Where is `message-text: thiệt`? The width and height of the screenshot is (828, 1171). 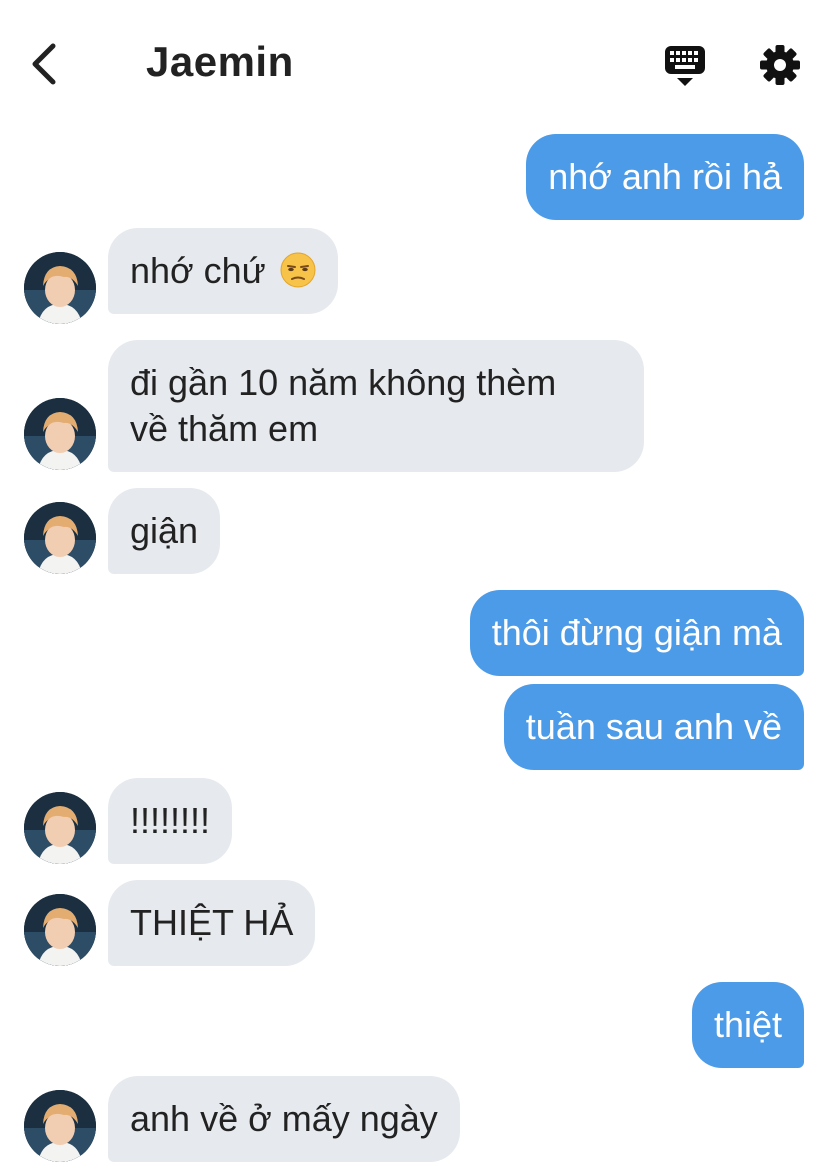 message-text: thiệt is located at coordinates (747, 1024).